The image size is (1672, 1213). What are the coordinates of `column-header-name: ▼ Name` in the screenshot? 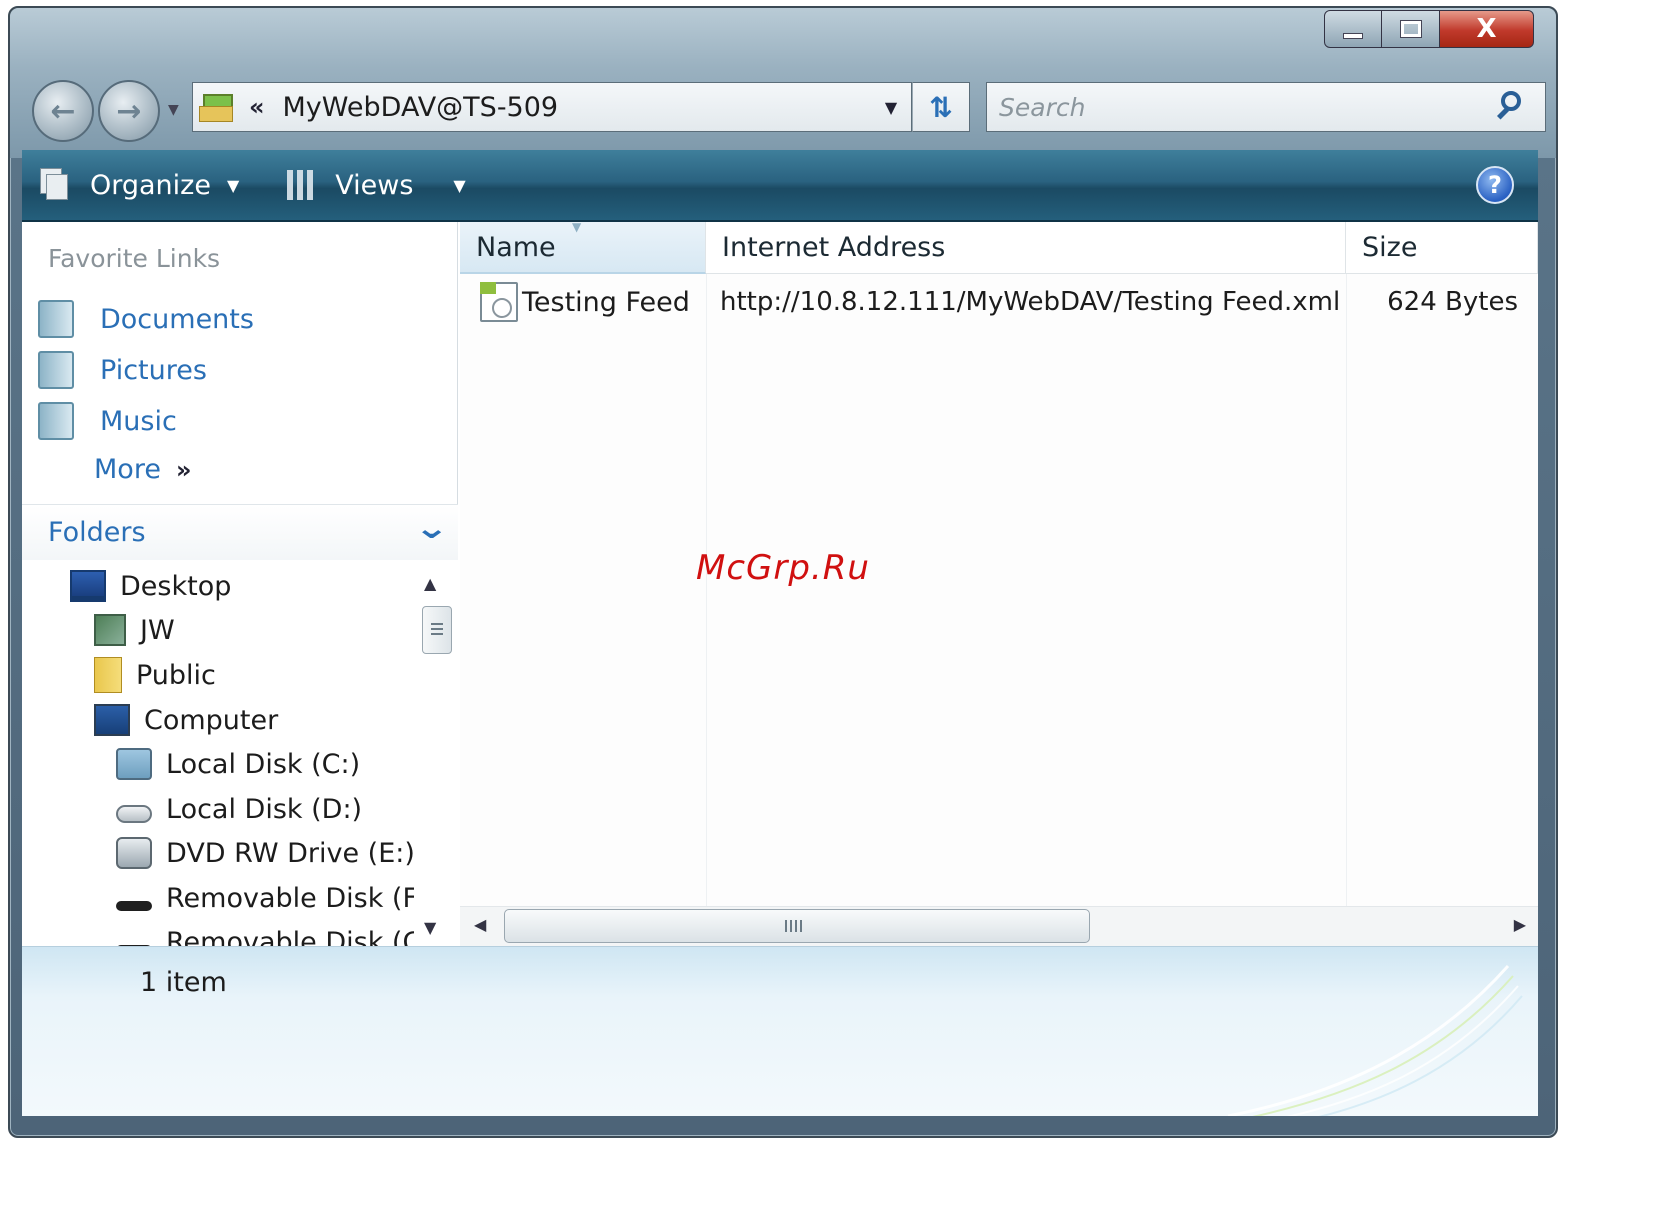 It's located at (583, 247).